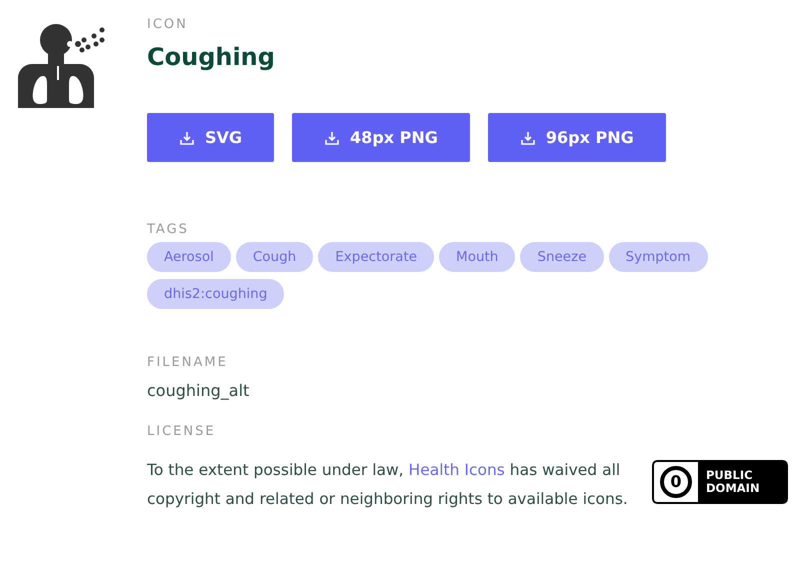 The image size is (800, 580). I want to click on zero-symbol: 0, so click(676, 482).